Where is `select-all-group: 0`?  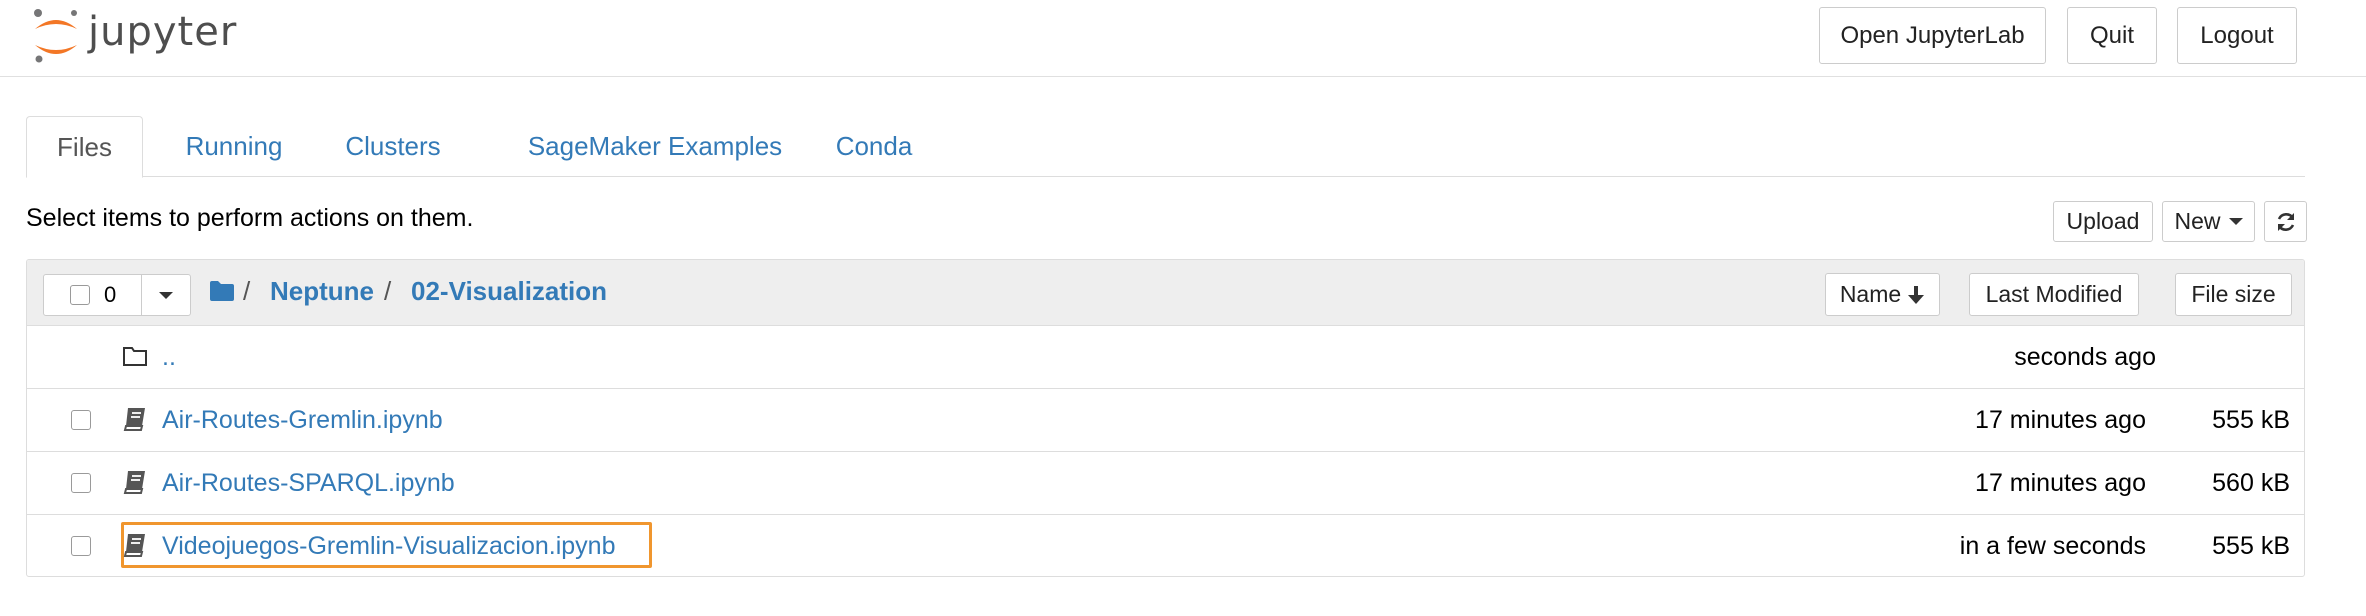 select-all-group: 0 is located at coordinates (117, 295).